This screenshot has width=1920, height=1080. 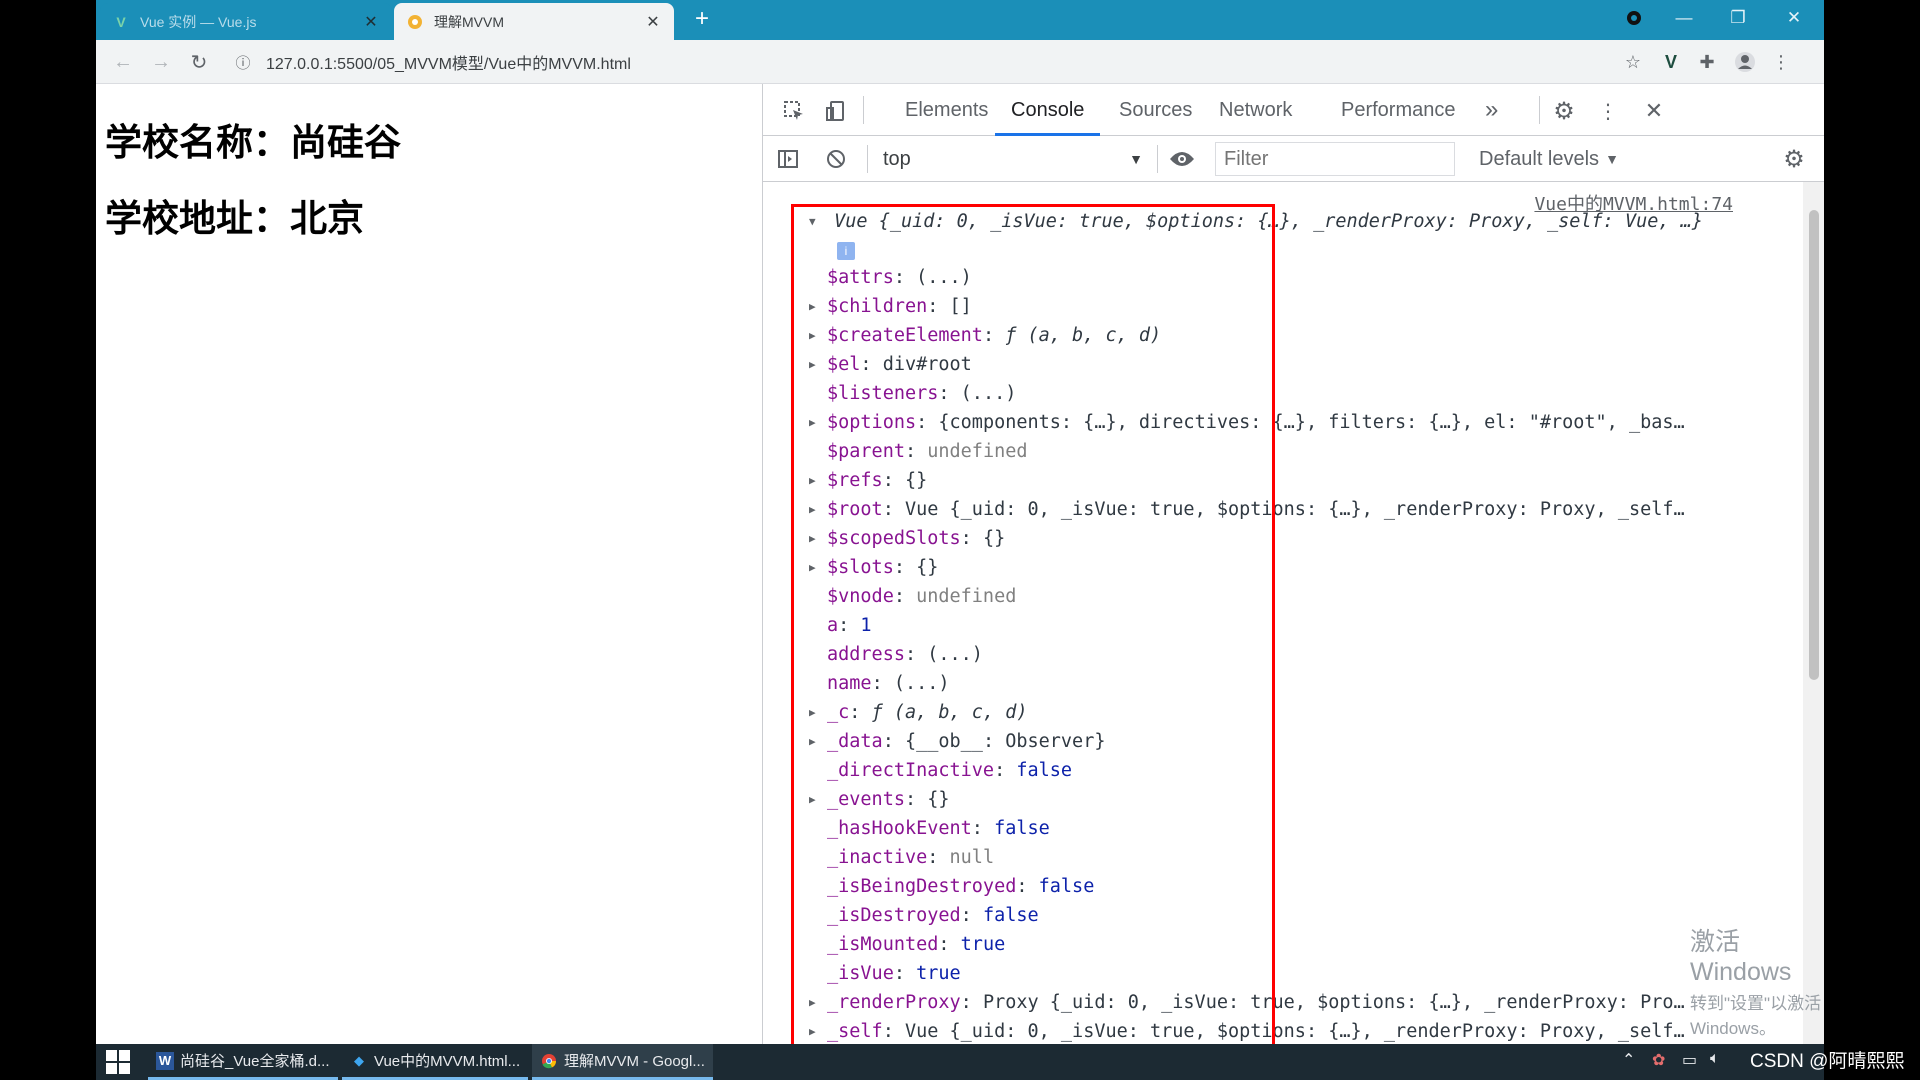 I want to click on property-row: _isBeingDestroyed: false, so click(x=961, y=886).